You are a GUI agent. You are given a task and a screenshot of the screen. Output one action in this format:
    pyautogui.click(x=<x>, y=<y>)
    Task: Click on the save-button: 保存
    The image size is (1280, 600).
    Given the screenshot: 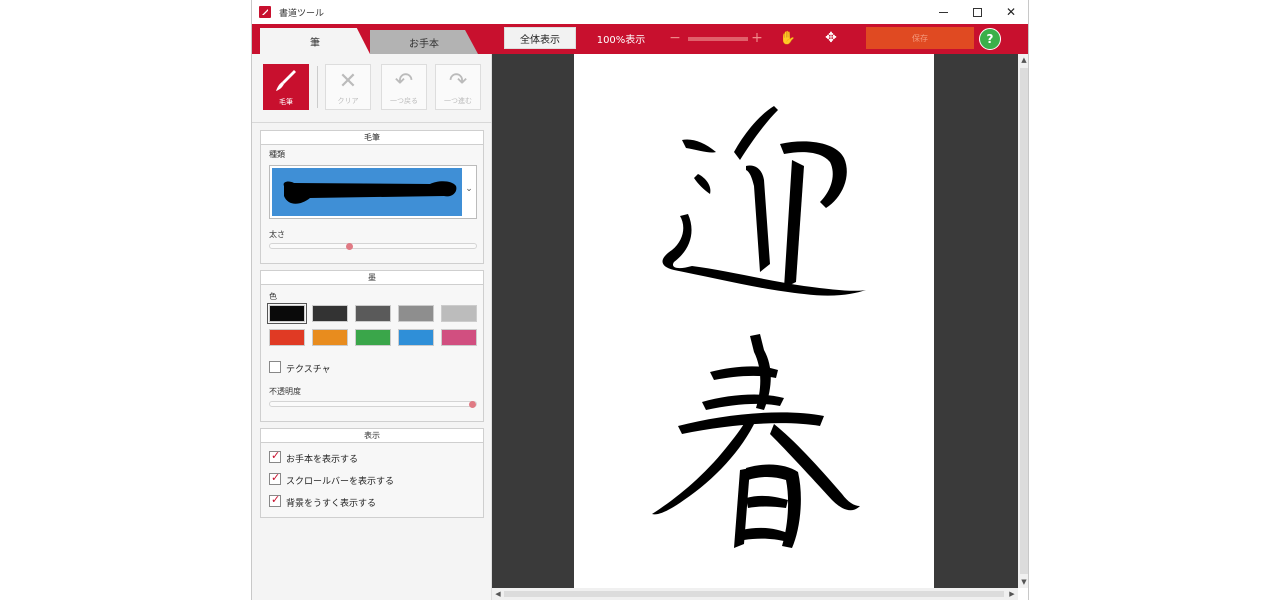 What is the action you would take?
    pyautogui.click(x=920, y=38)
    